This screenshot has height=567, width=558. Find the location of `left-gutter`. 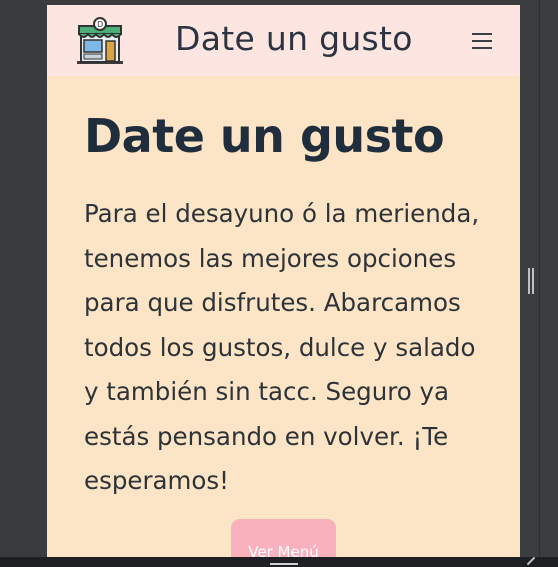

left-gutter is located at coordinates (23, 283).